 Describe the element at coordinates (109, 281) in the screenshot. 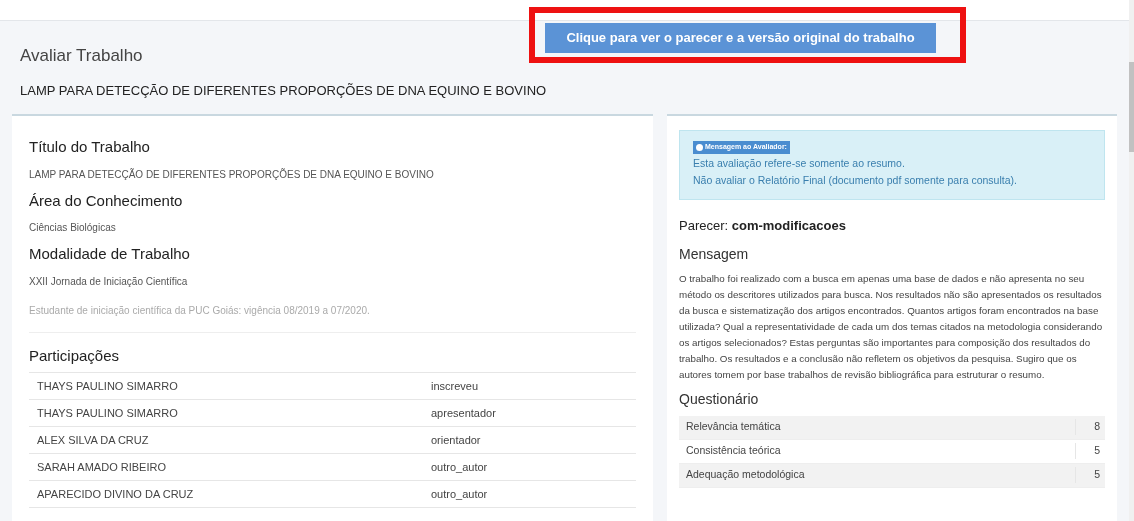

I see `field-value: XXII Jornada de Iniciação Científica` at that location.